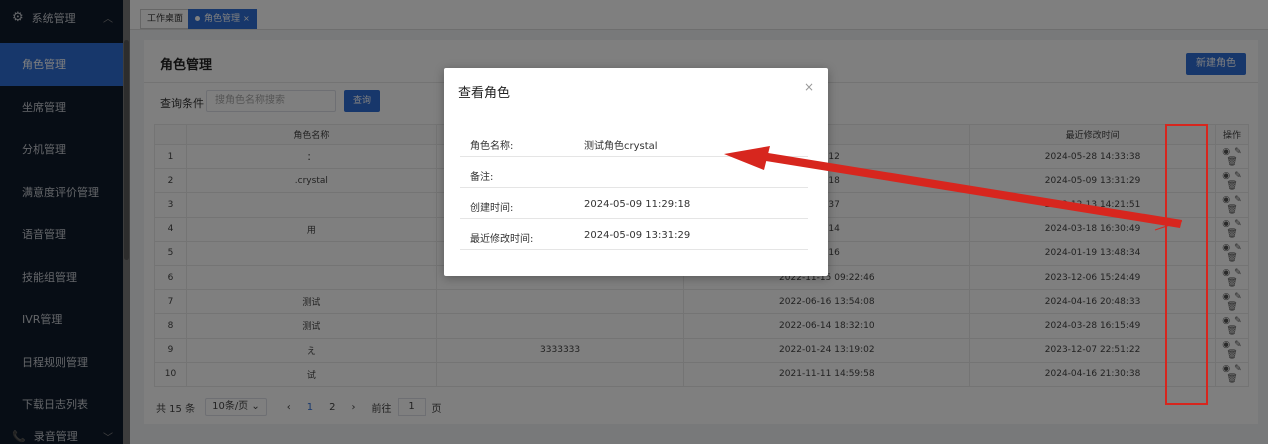 The image size is (1268, 444). What do you see at coordinates (747, 158) in the screenshot?
I see `arrow-head` at bounding box center [747, 158].